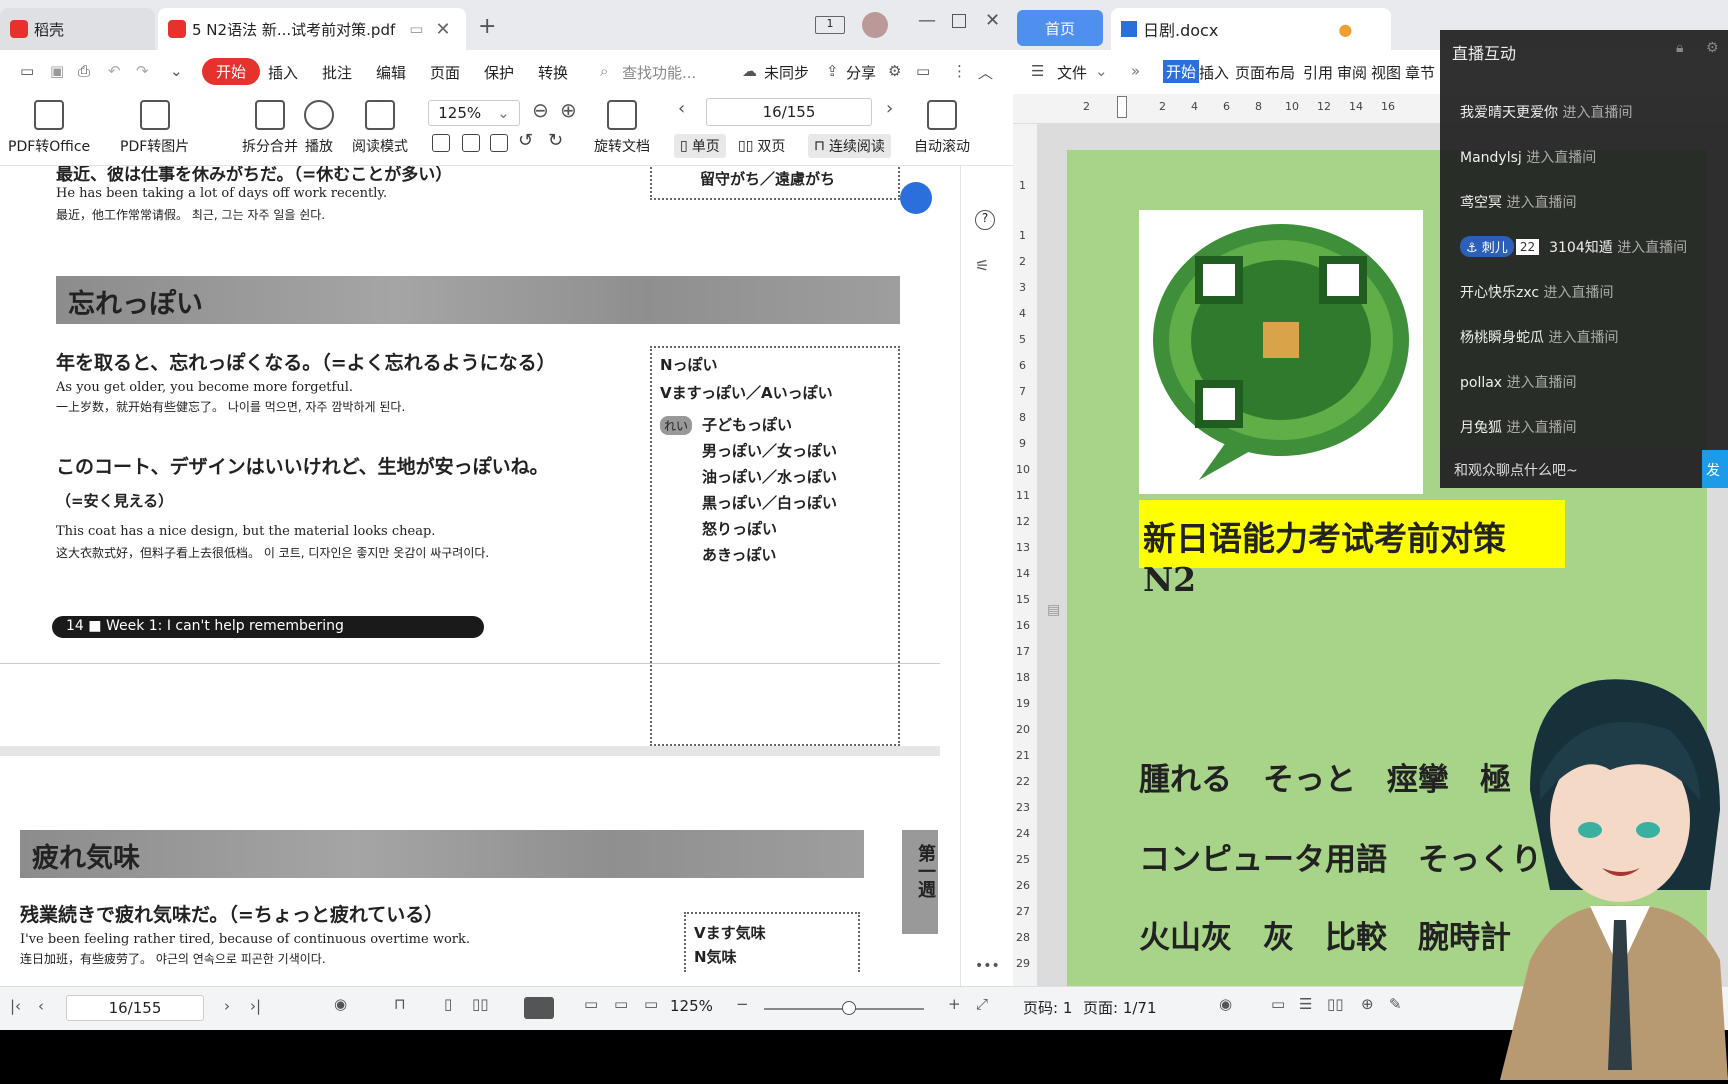 This screenshot has width=1728, height=1084. Describe the element at coordinates (1715, 469) in the screenshot. I see `send-button: 发` at that location.